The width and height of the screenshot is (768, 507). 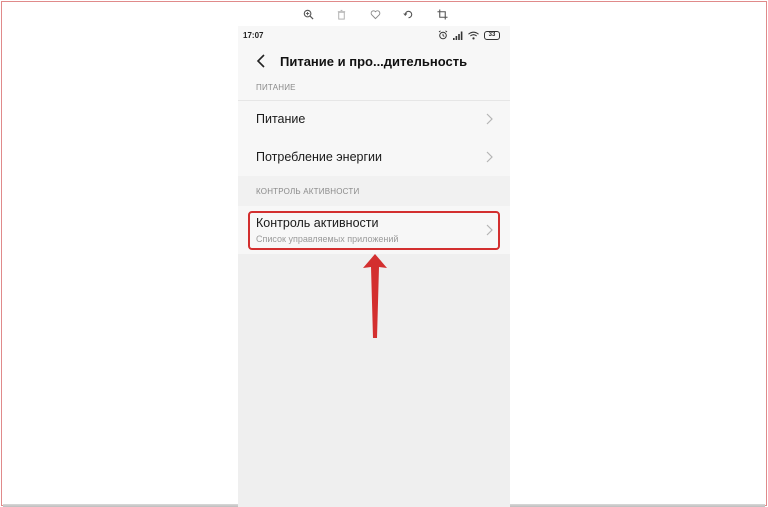 What do you see at coordinates (308, 14) in the screenshot?
I see `zoom-in-icon` at bounding box center [308, 14].